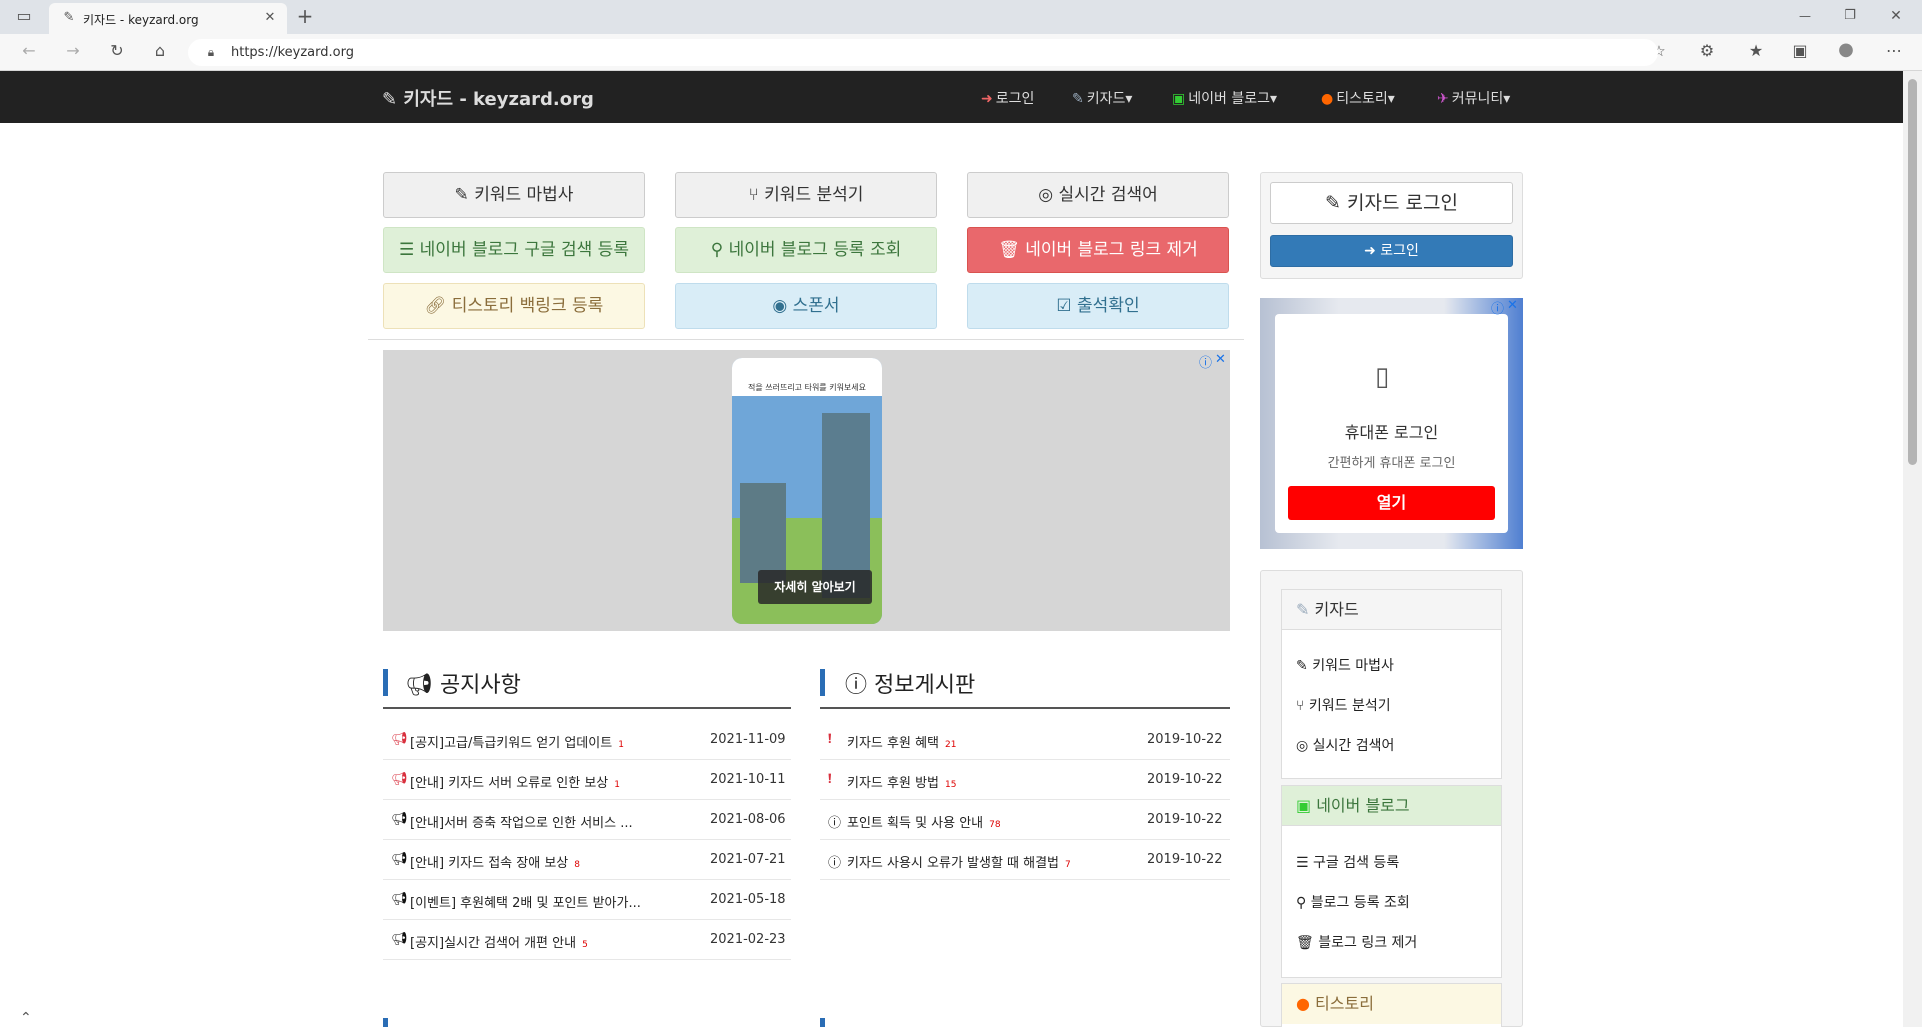  Describe the element at coordinates (527, 306) in the screenshot. I see `tistory-backlink-label: 티스토리 백링크 등록` at that location.